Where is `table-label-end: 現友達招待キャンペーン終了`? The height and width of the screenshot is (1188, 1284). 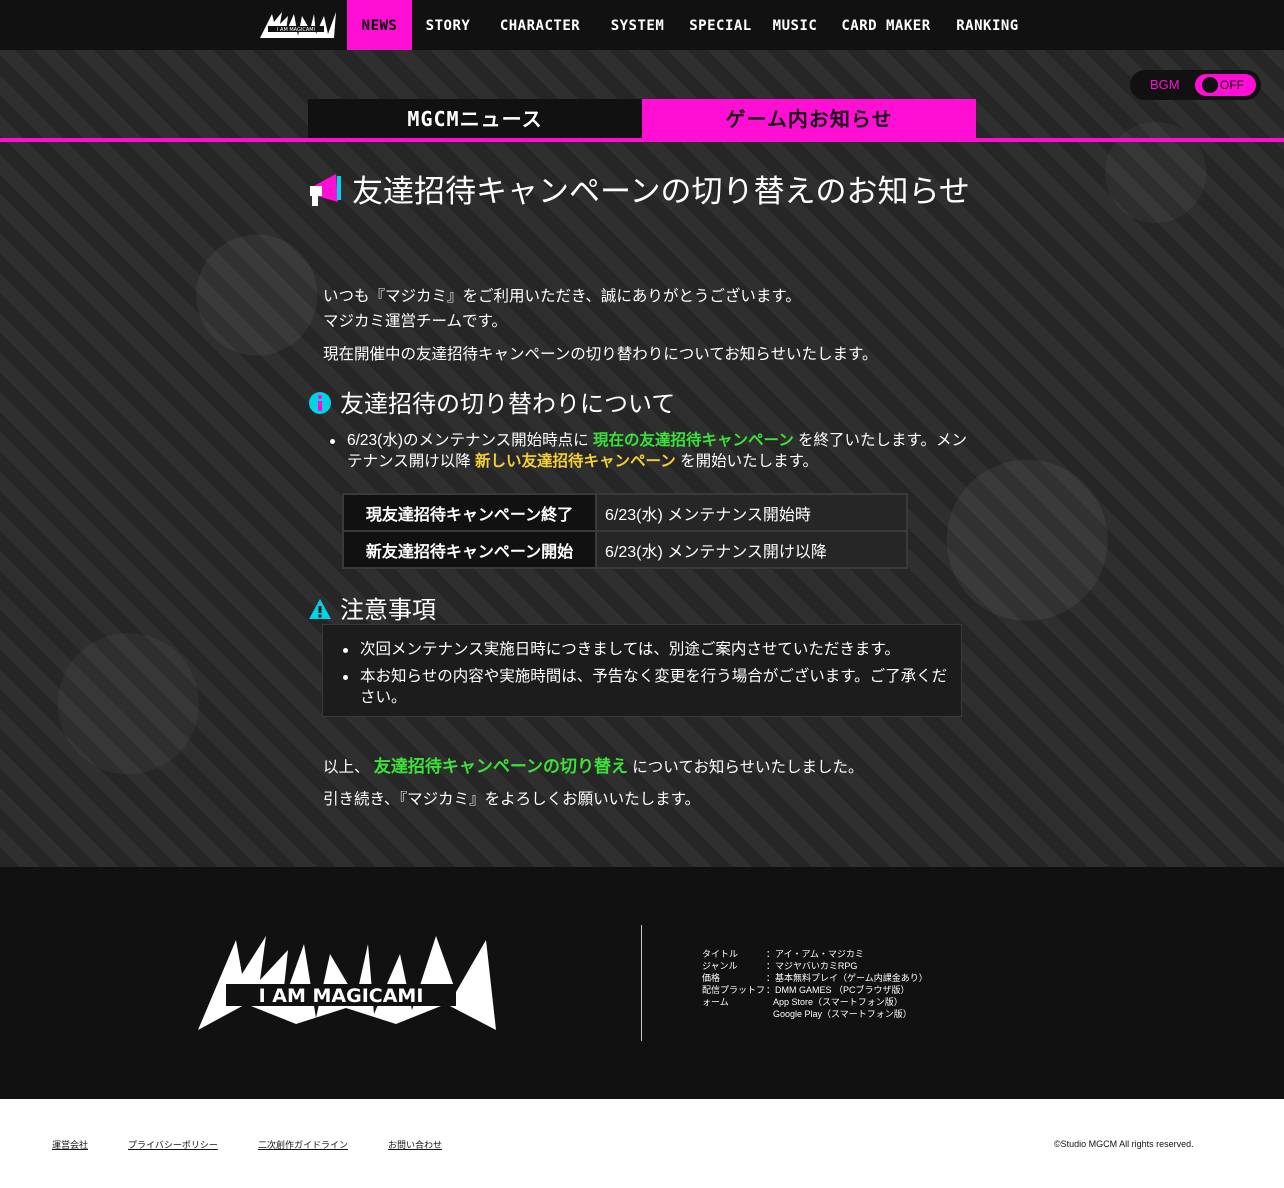 table-label-end: 現友達招待キャンペーン終了 is located at coordinates (469, 512).